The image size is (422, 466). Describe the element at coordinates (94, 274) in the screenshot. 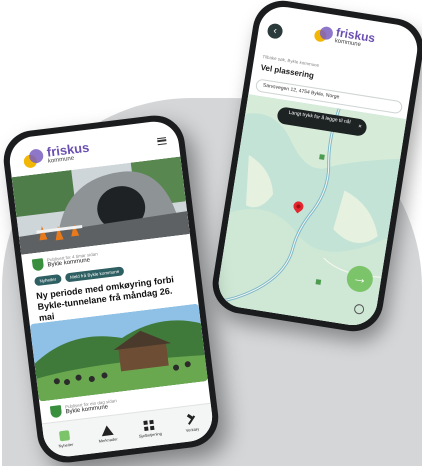

I see `tag-report: Meld frå Bykle kommune` at that location.